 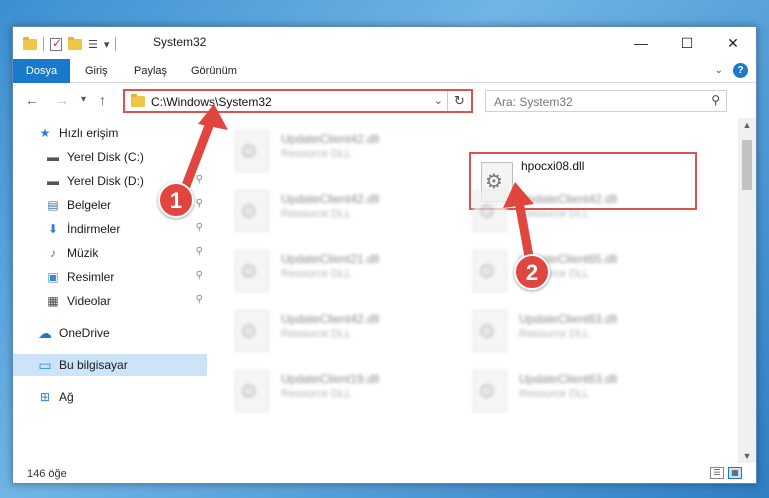 I want to click on expand-ribbon-icon: ⌄, so click(x=719, y=70).